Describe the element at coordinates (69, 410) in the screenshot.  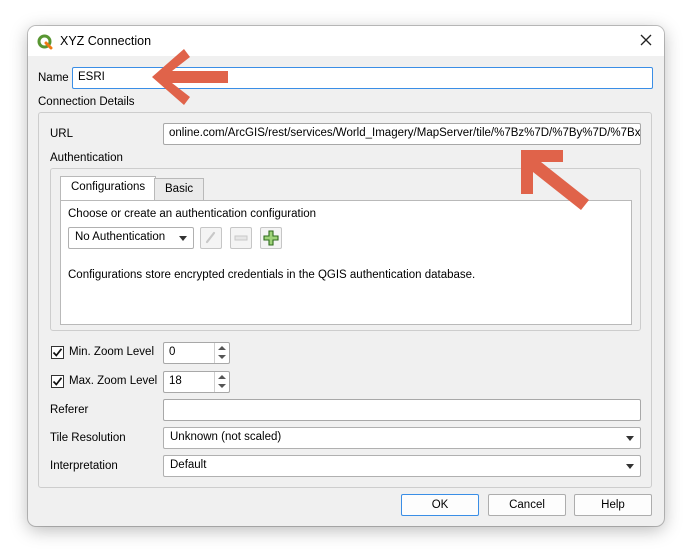
I see `referer-label: Referer` at that location.